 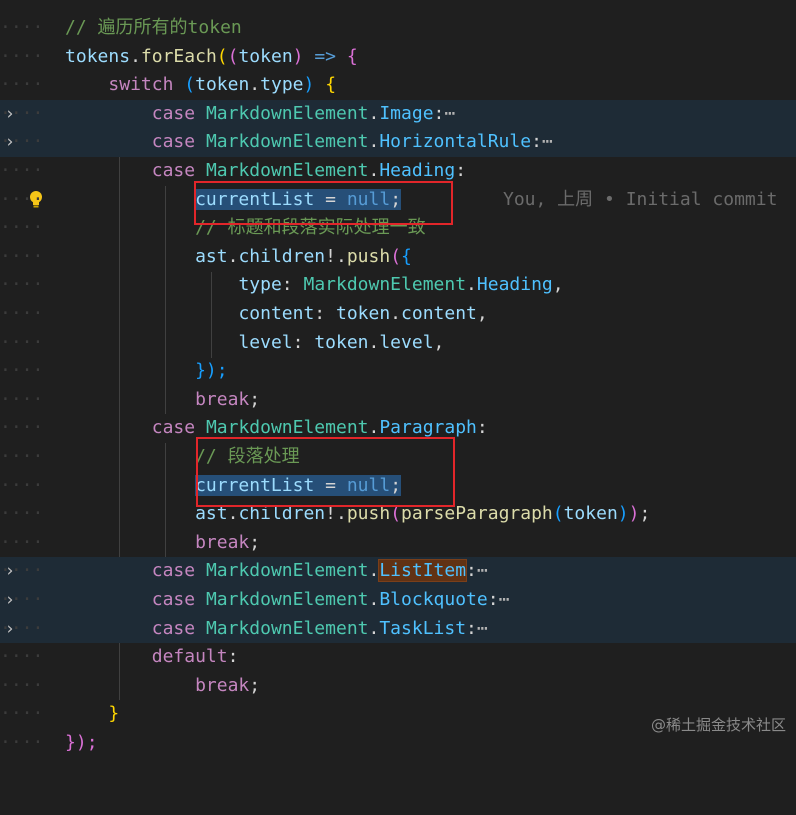 What do you see at coordinates (398, 257) in the screenshot?
I see `code-line-9: ···· ast.children!.push({` at bounding box center [398, 257].